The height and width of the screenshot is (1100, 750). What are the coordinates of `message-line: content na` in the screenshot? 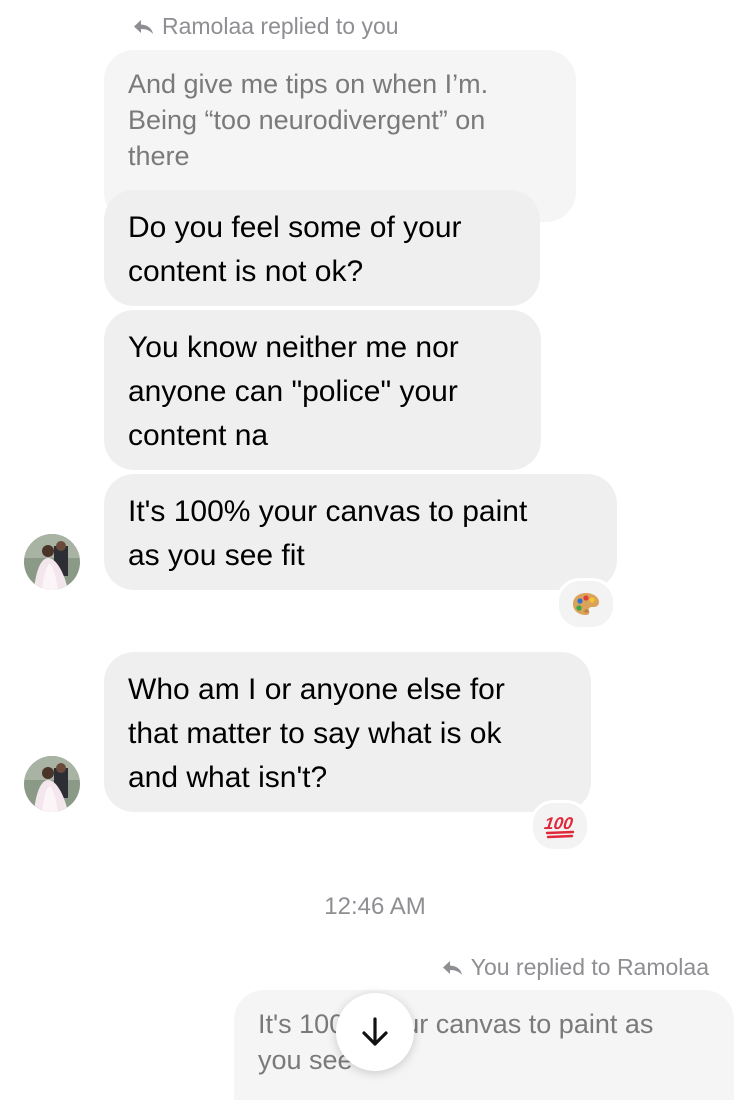 It's located at (198, 435).